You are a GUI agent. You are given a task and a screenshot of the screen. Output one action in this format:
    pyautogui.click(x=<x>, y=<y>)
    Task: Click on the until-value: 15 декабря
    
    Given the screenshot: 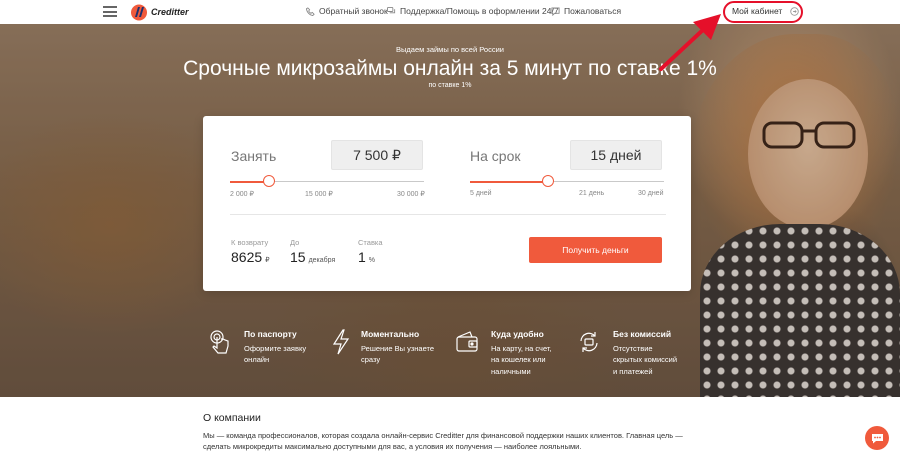 What is the action you would take?
    pyautogui.click(x=312, y=257)
    